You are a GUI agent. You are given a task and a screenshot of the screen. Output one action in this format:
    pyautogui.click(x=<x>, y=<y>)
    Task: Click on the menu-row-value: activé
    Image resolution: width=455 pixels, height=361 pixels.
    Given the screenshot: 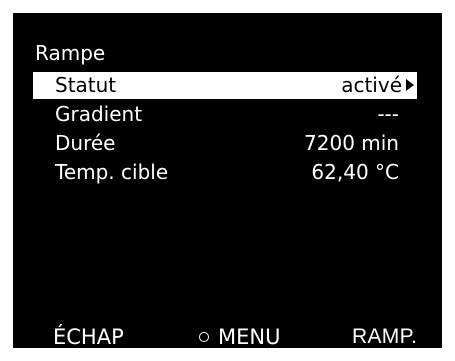 What is the action you would take?
    pyautogui.click(x=371, y=85)
    